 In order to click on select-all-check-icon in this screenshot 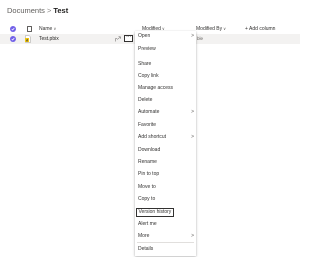, I will do `click(13, 29)`.